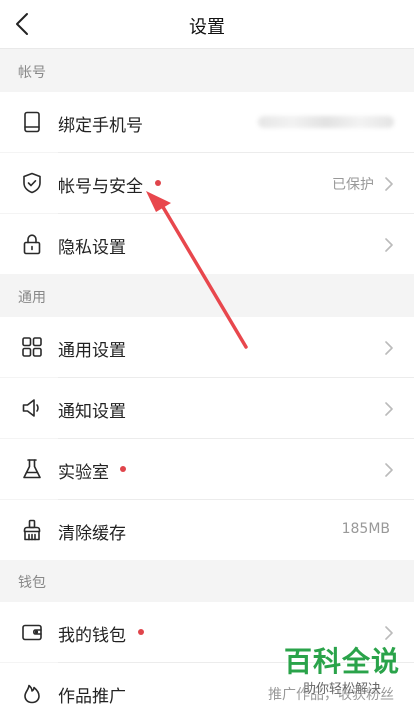  What do you see at coordinates (32, 183) in the screenshot?
I see `shield-icon` at bounding box center [32, 183].